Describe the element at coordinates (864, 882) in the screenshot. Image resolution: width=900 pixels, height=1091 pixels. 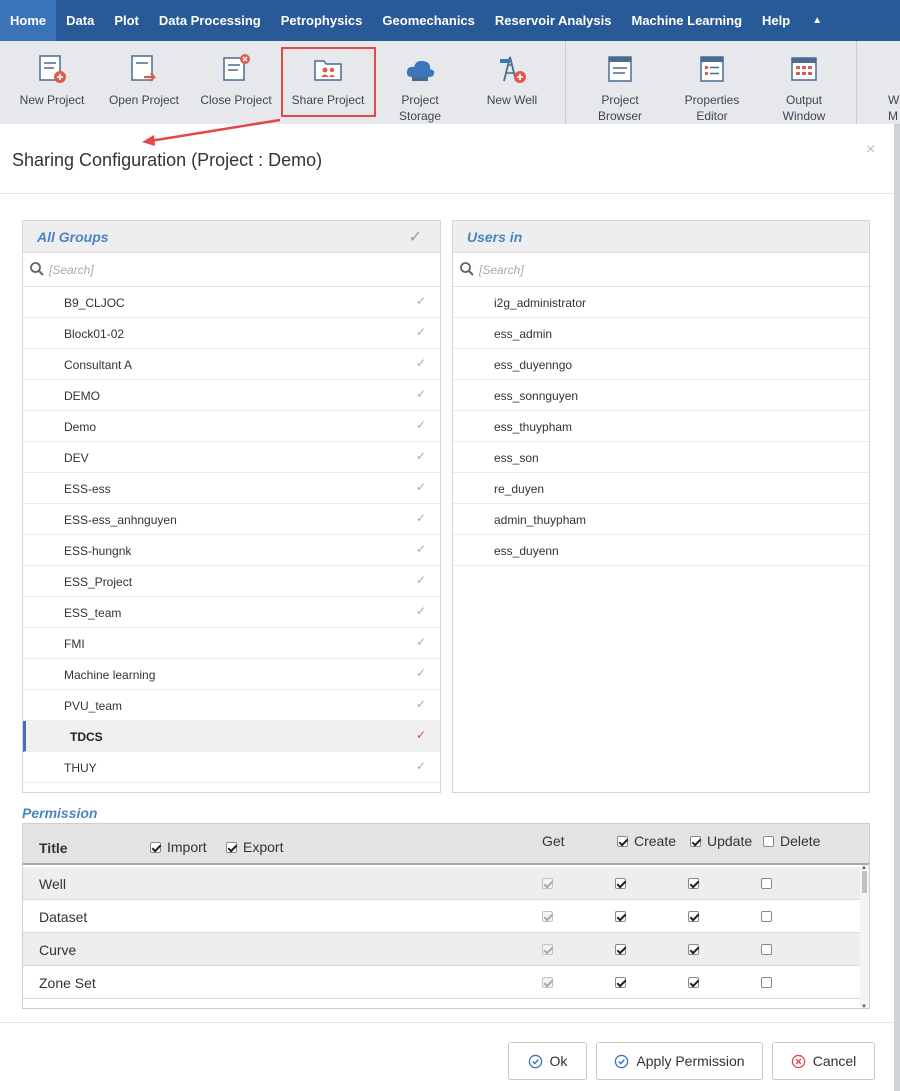
I see `scrollbar-thumb` at that location.